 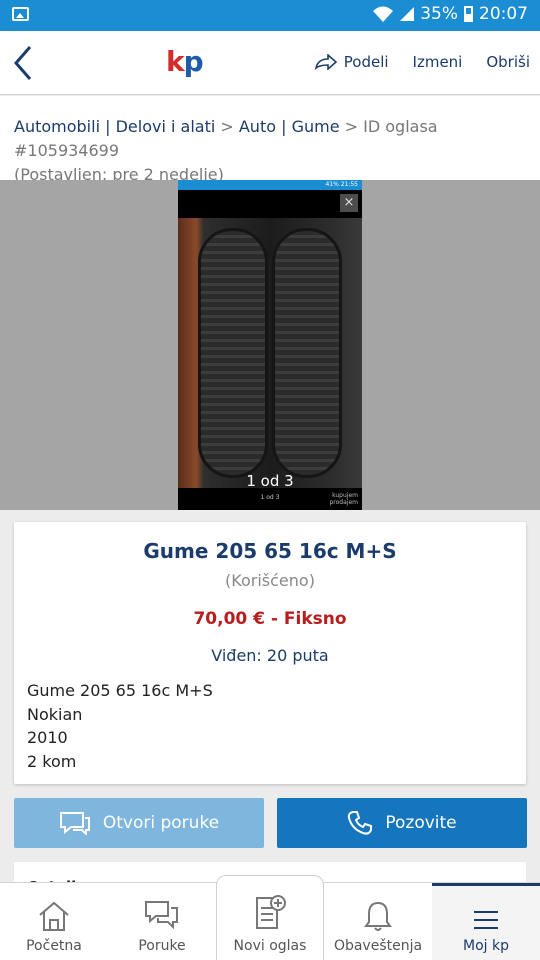 What do you see at coordinates (52, 761) in the screenshot?
I see `description-line: 2 kom` at bounding box center [52, 761].